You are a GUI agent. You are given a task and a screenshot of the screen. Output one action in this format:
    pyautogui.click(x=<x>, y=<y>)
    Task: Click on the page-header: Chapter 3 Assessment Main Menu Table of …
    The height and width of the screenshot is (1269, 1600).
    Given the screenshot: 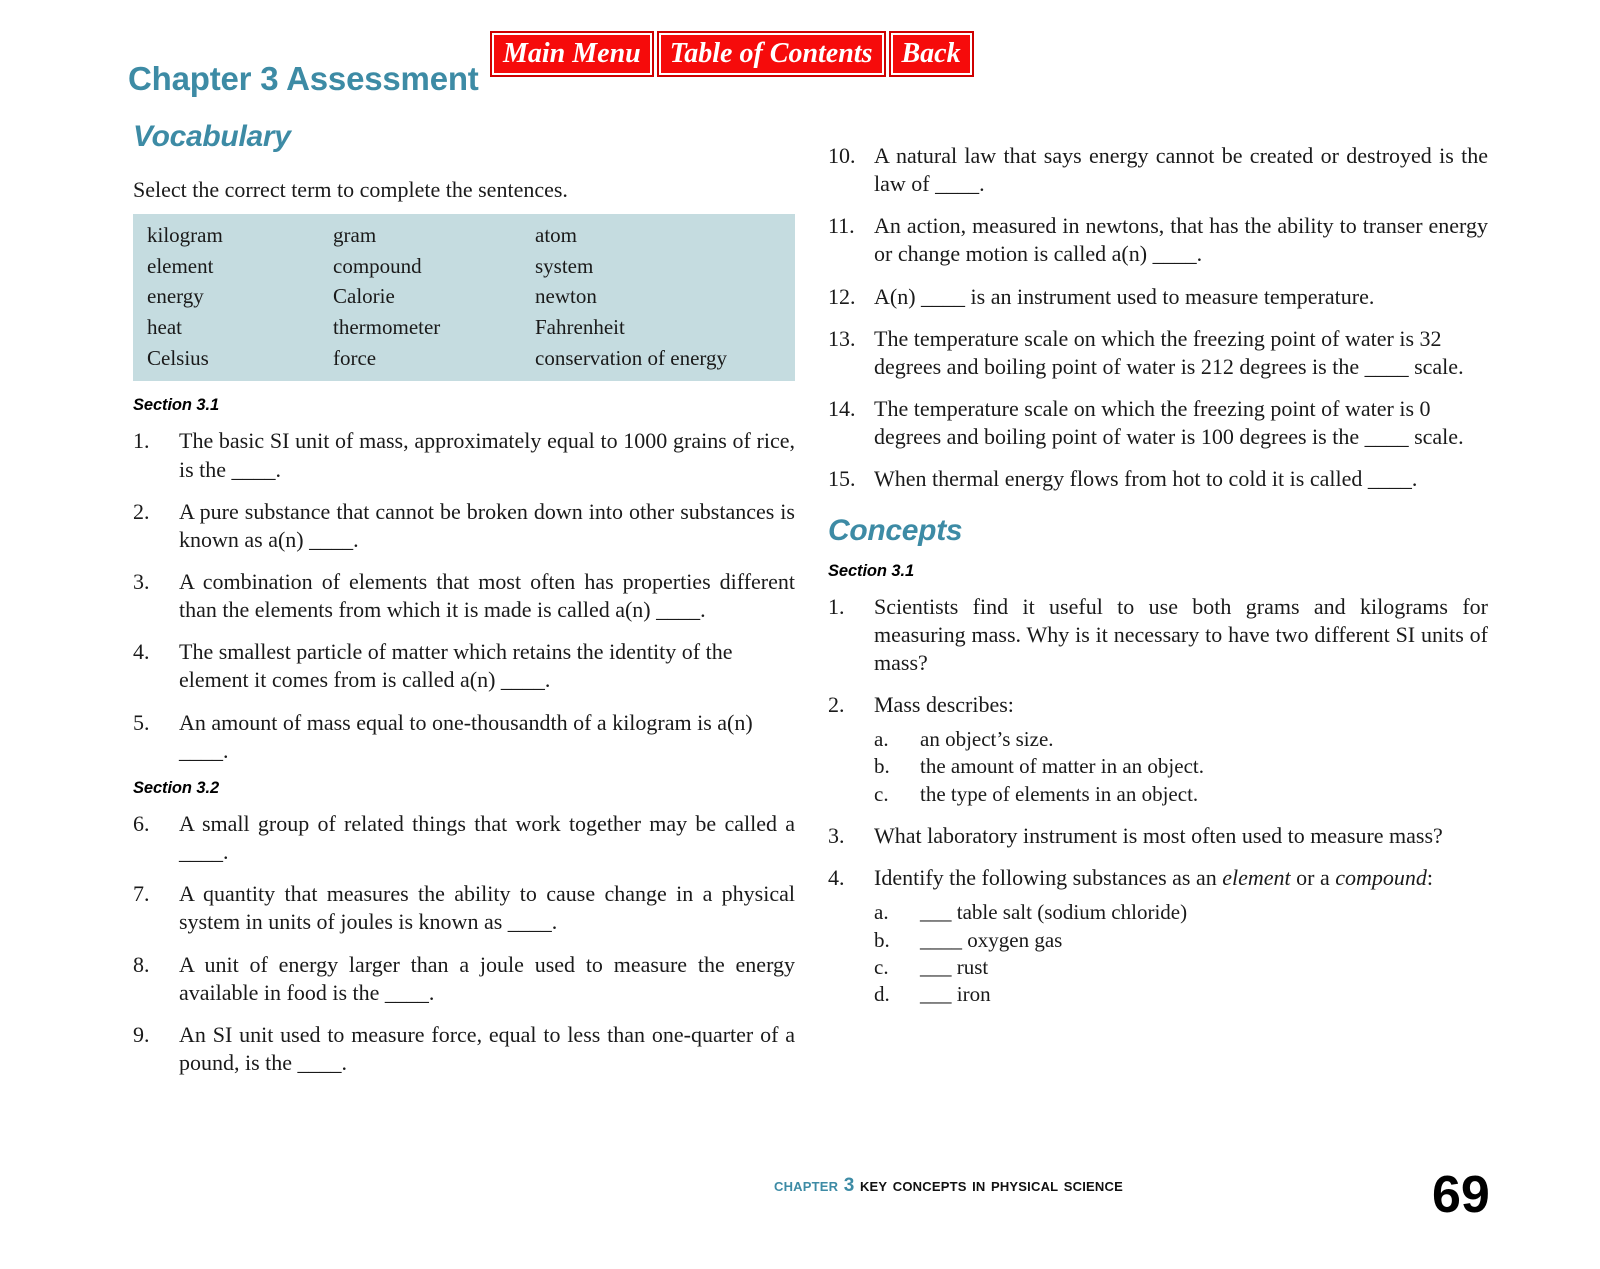 What is the action you would take?
    pyautogui.click(x=800, y=60)
    